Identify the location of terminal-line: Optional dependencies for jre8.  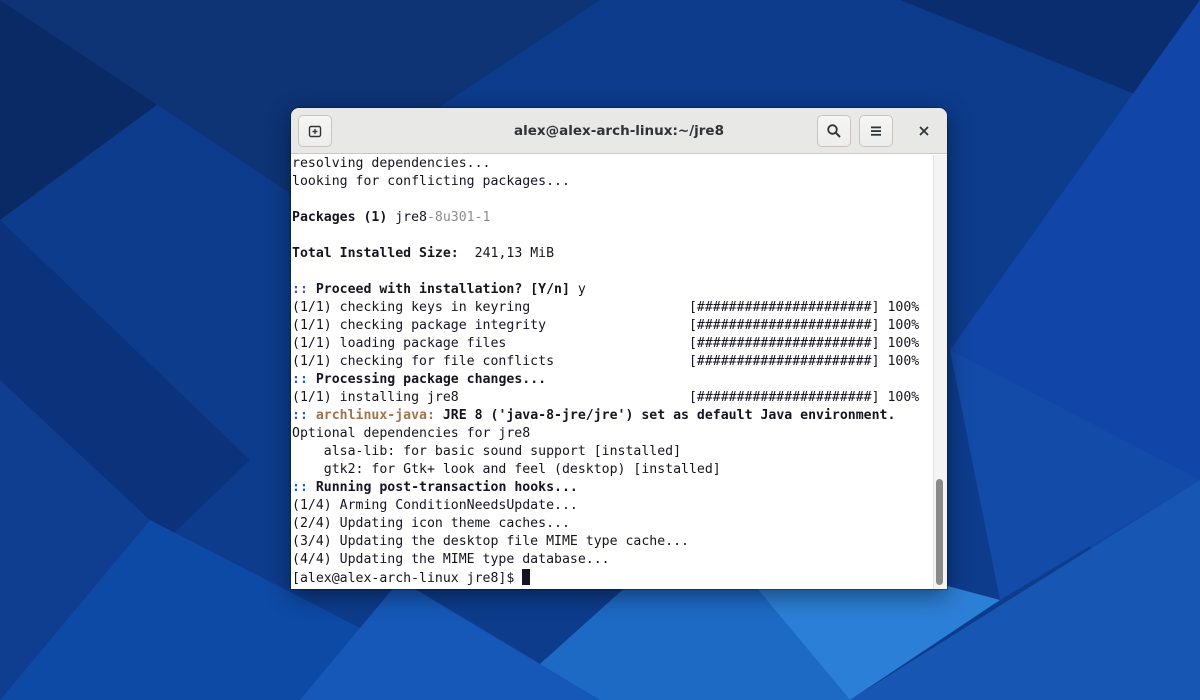
(411, 433).